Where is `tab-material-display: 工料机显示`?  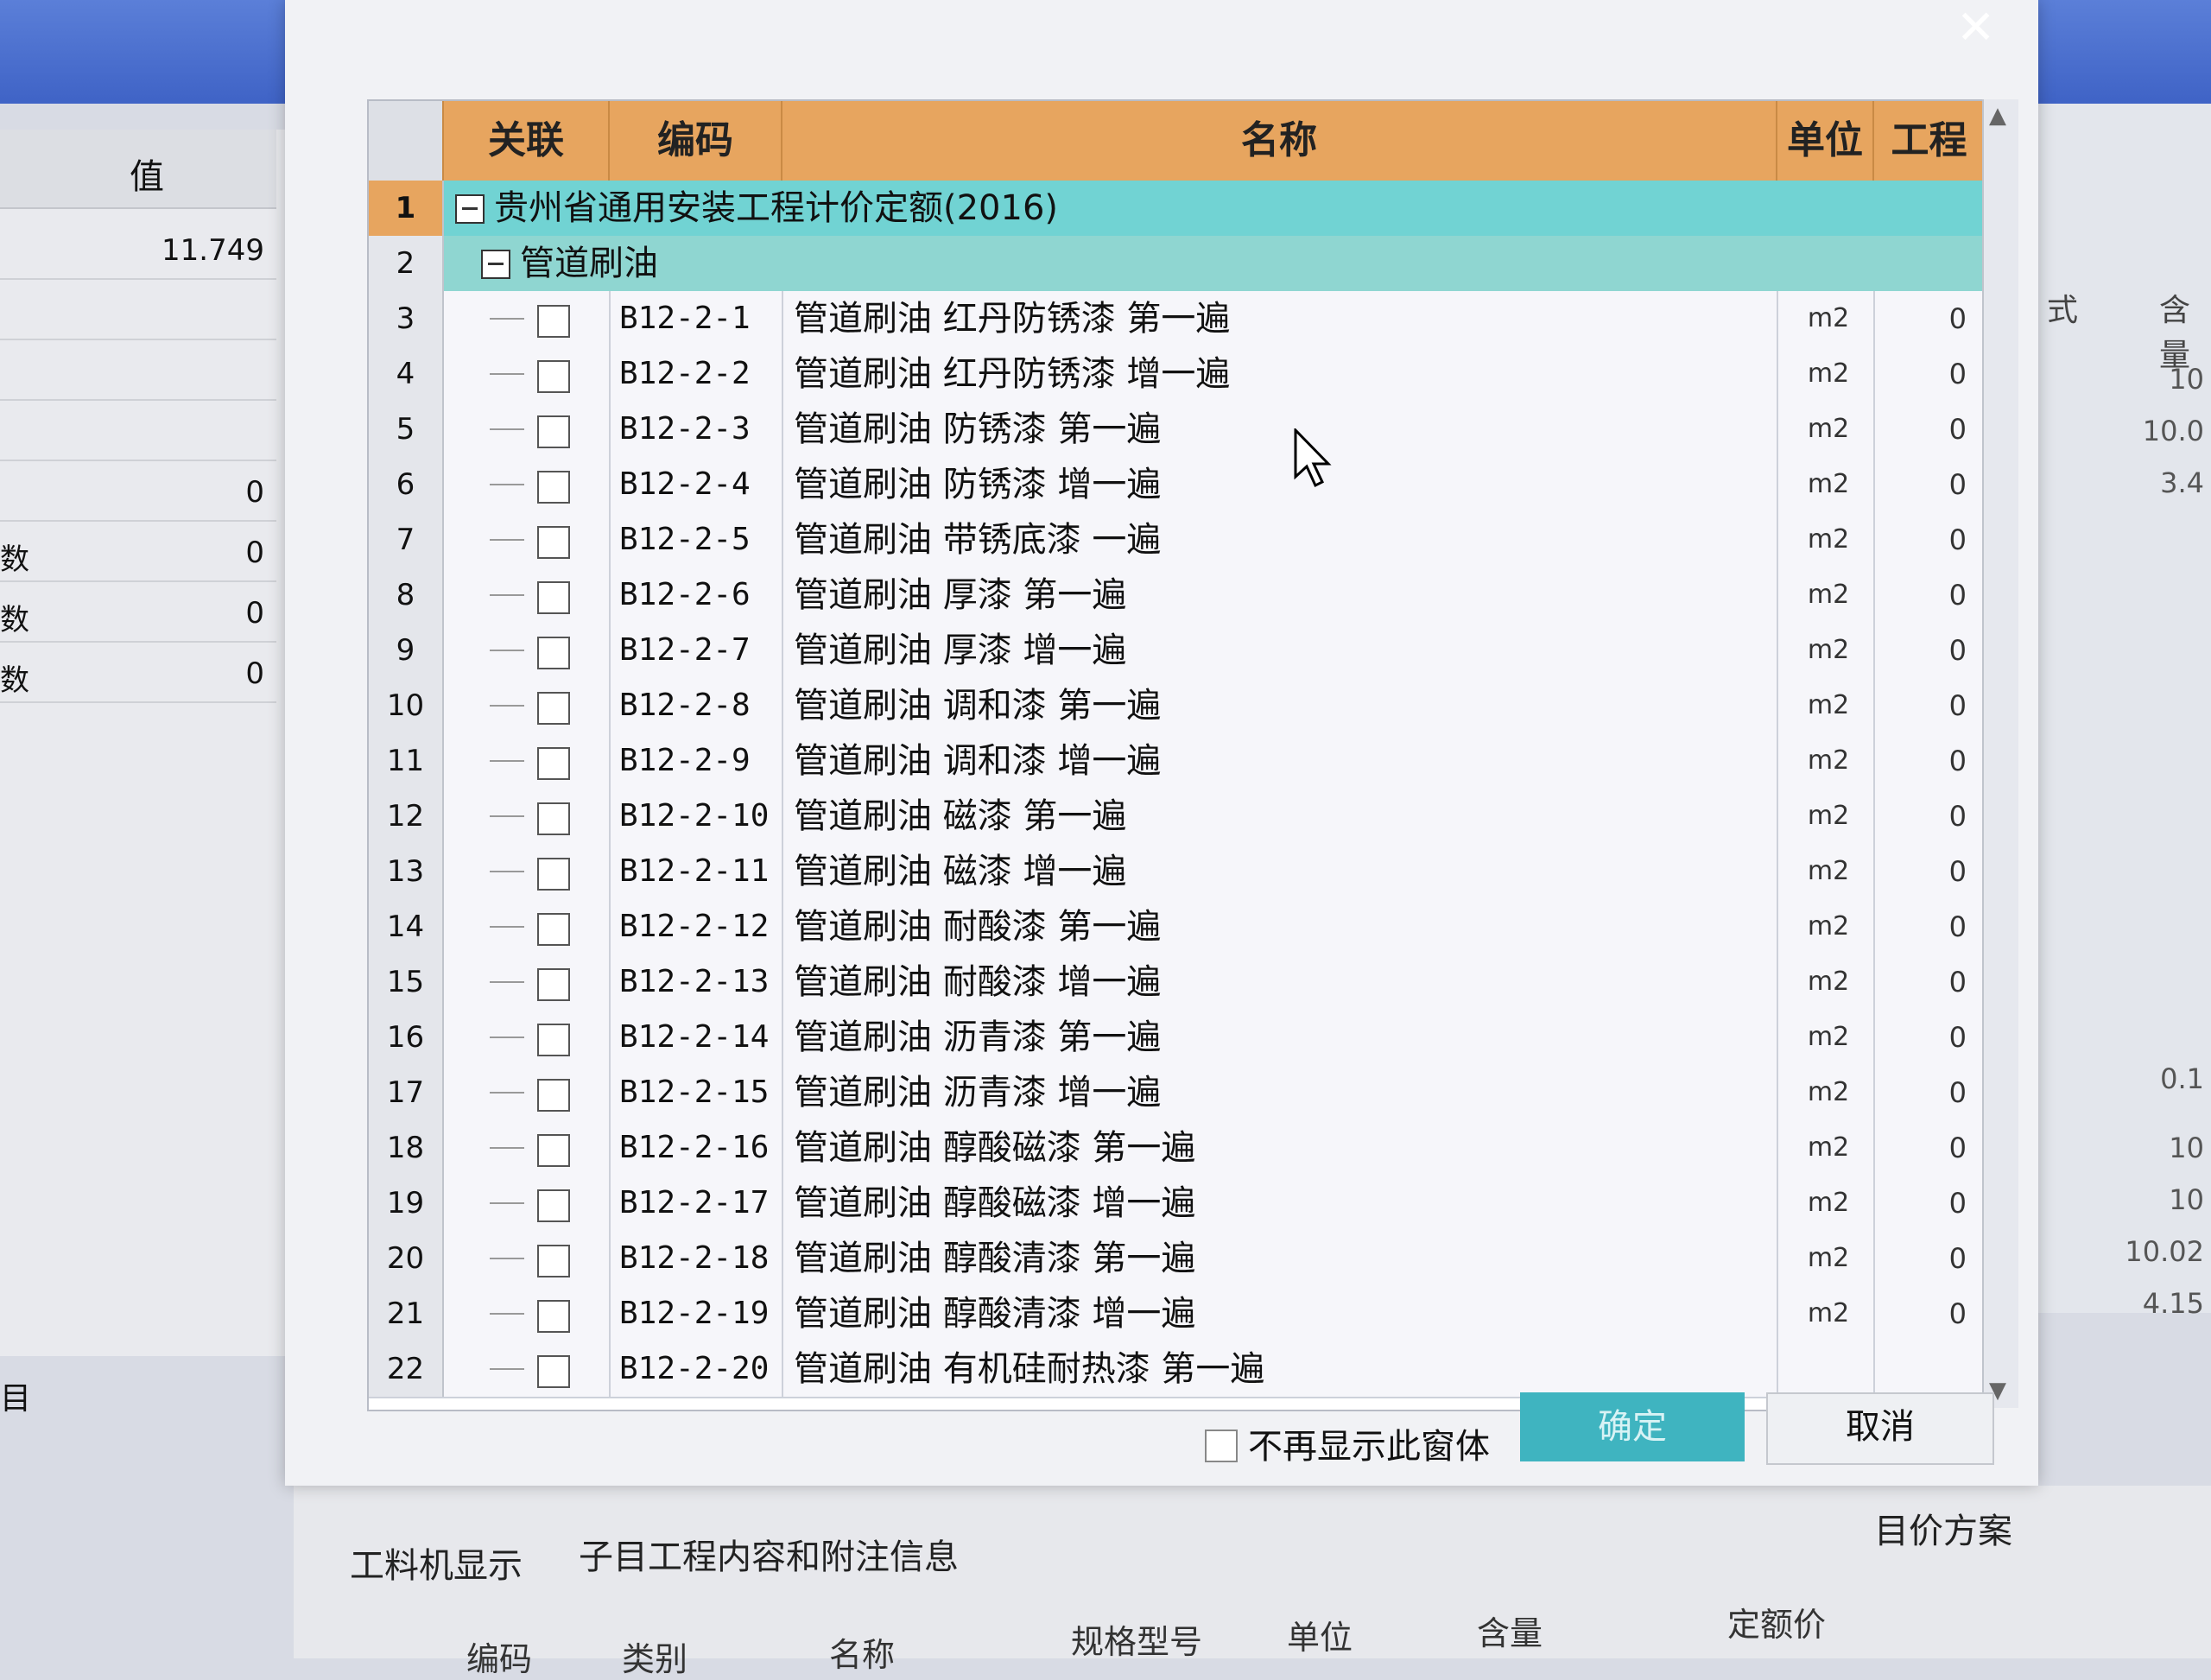
tab-material-display: 工料机显示 is located at coordinates (436, 1563).